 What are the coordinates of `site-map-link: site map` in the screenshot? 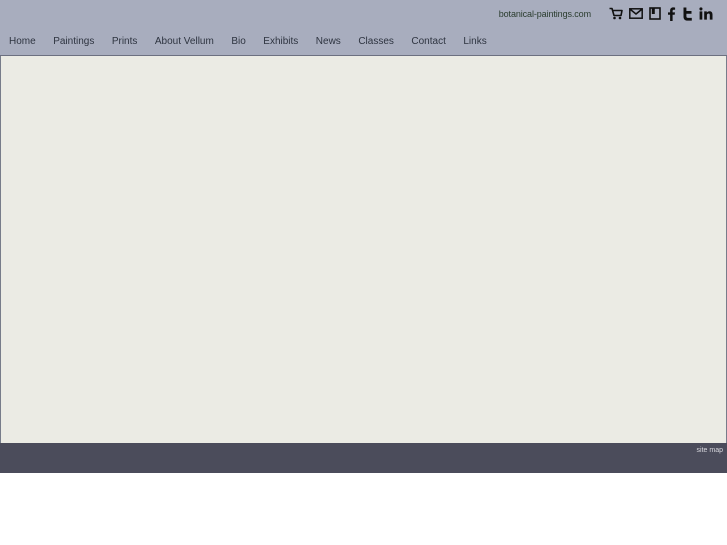 It's located at (710, 450).